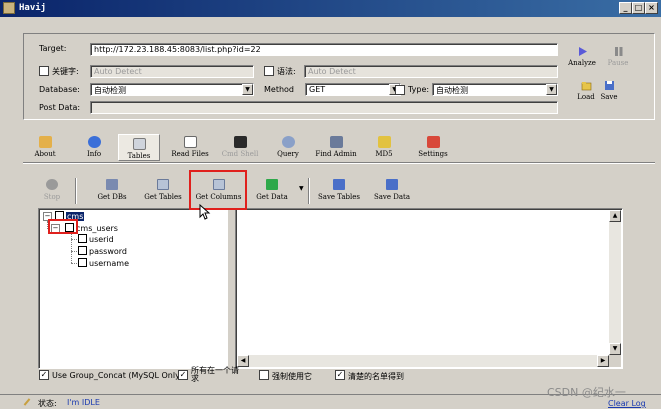 This screenshot has width=661, height=409. What do you see at coordinates (63, 226) in the screenshot?
I see `highlight-table-node` at bounding box center [63, 226].